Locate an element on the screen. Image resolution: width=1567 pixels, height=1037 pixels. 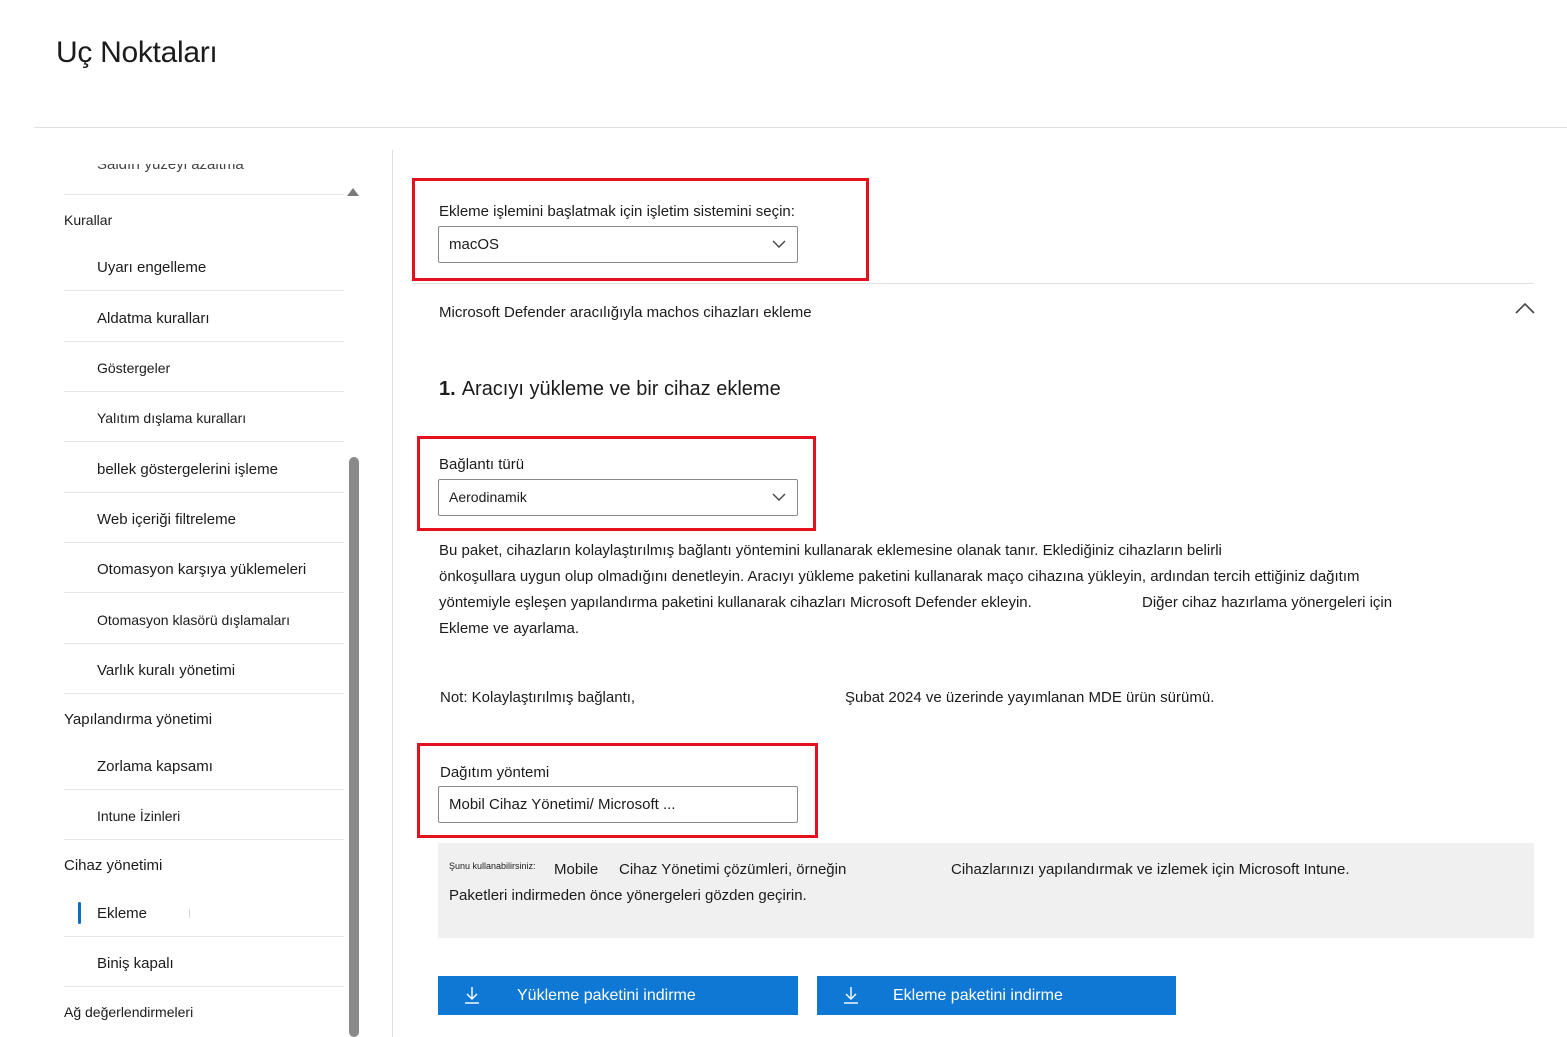
guidance-text: Diğer cihaz hazırlama yönergeleri için is located at coordinates (1267, 602).